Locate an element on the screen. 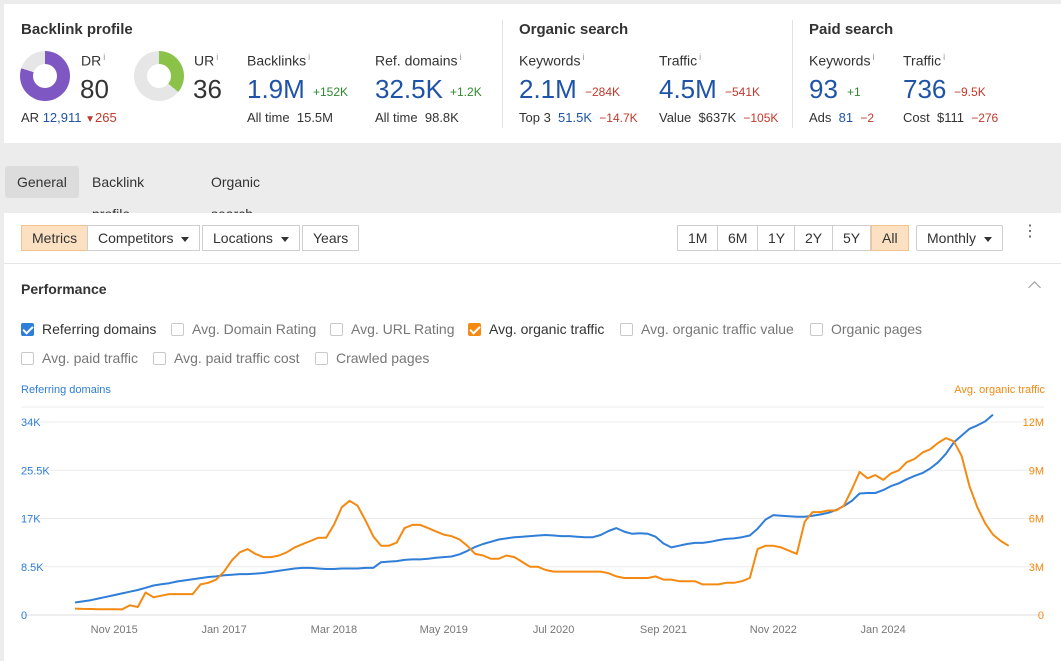 The height and width of the screenshot is (661, 1061). metrics-button: Metrics is located at coordinates (55, 238).